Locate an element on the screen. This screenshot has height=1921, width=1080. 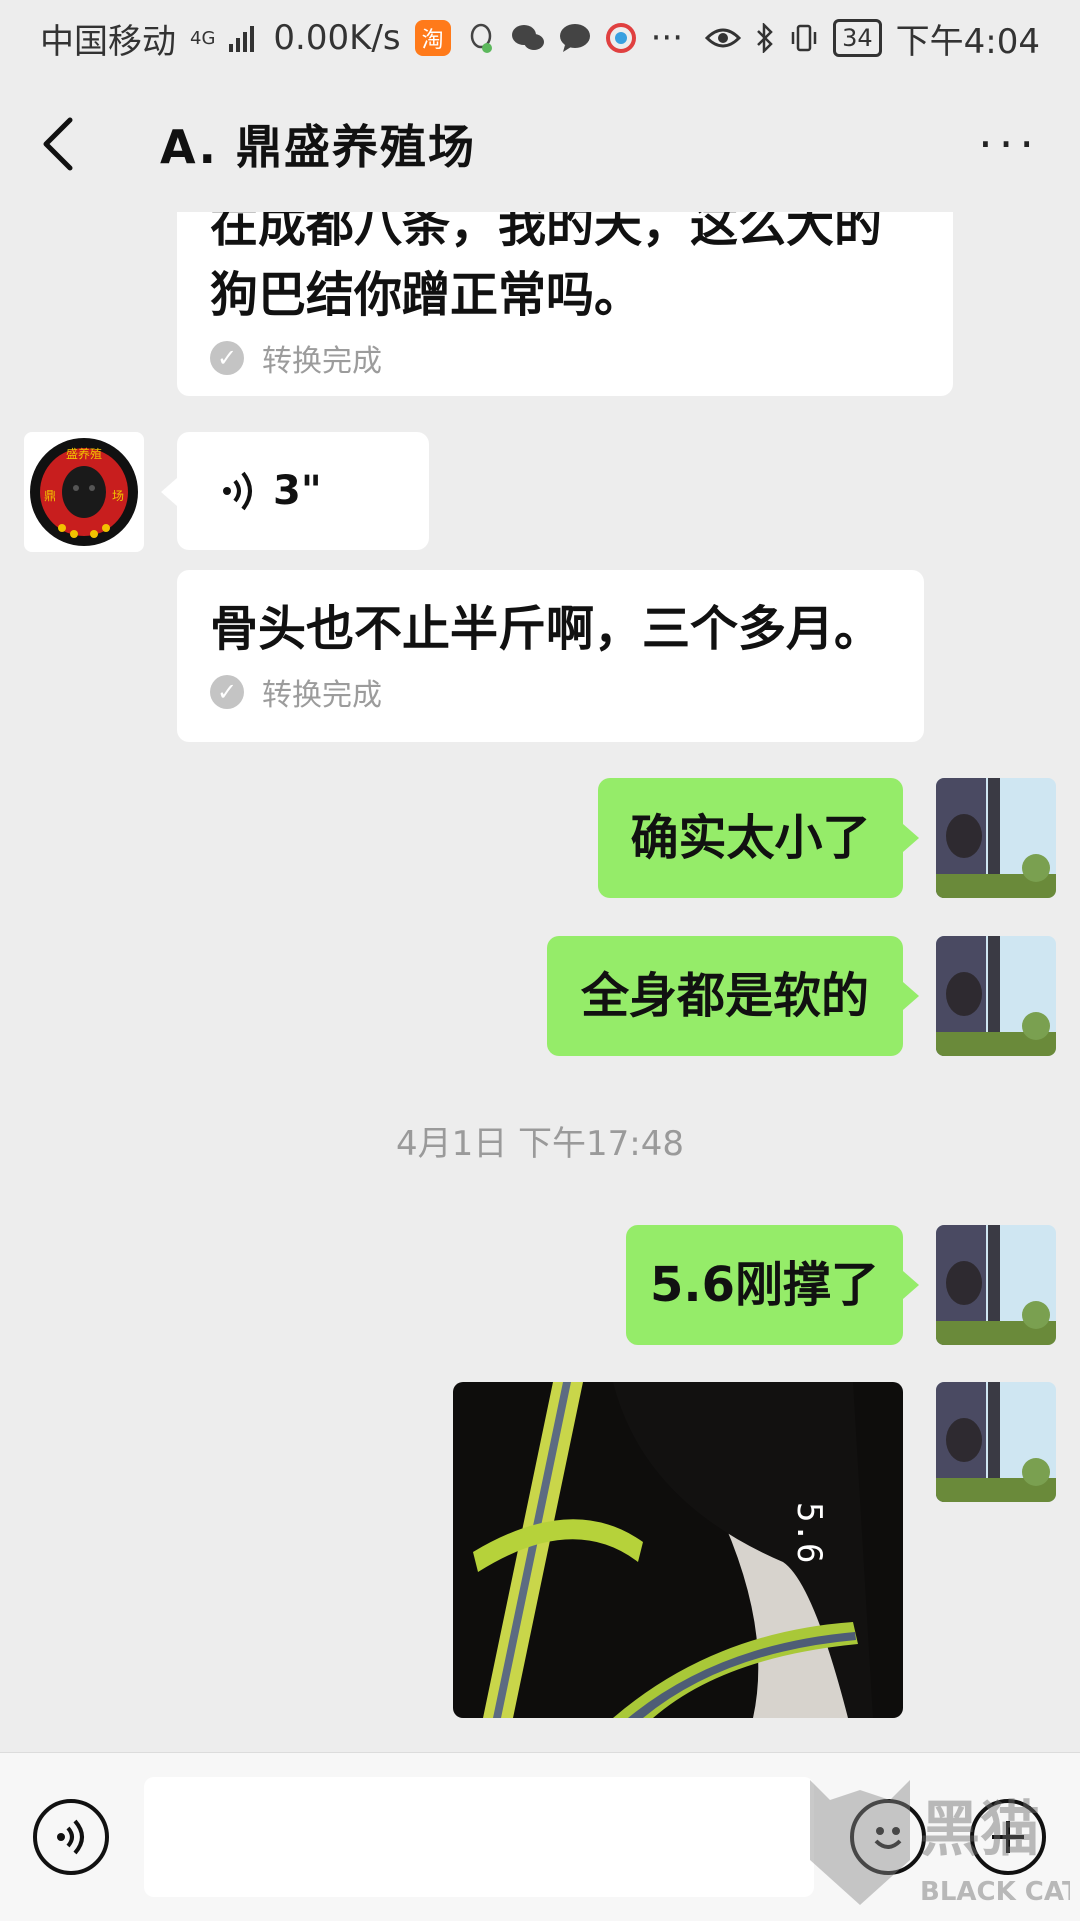
more-options-button: ··· is located at coordinates (1009, 144).